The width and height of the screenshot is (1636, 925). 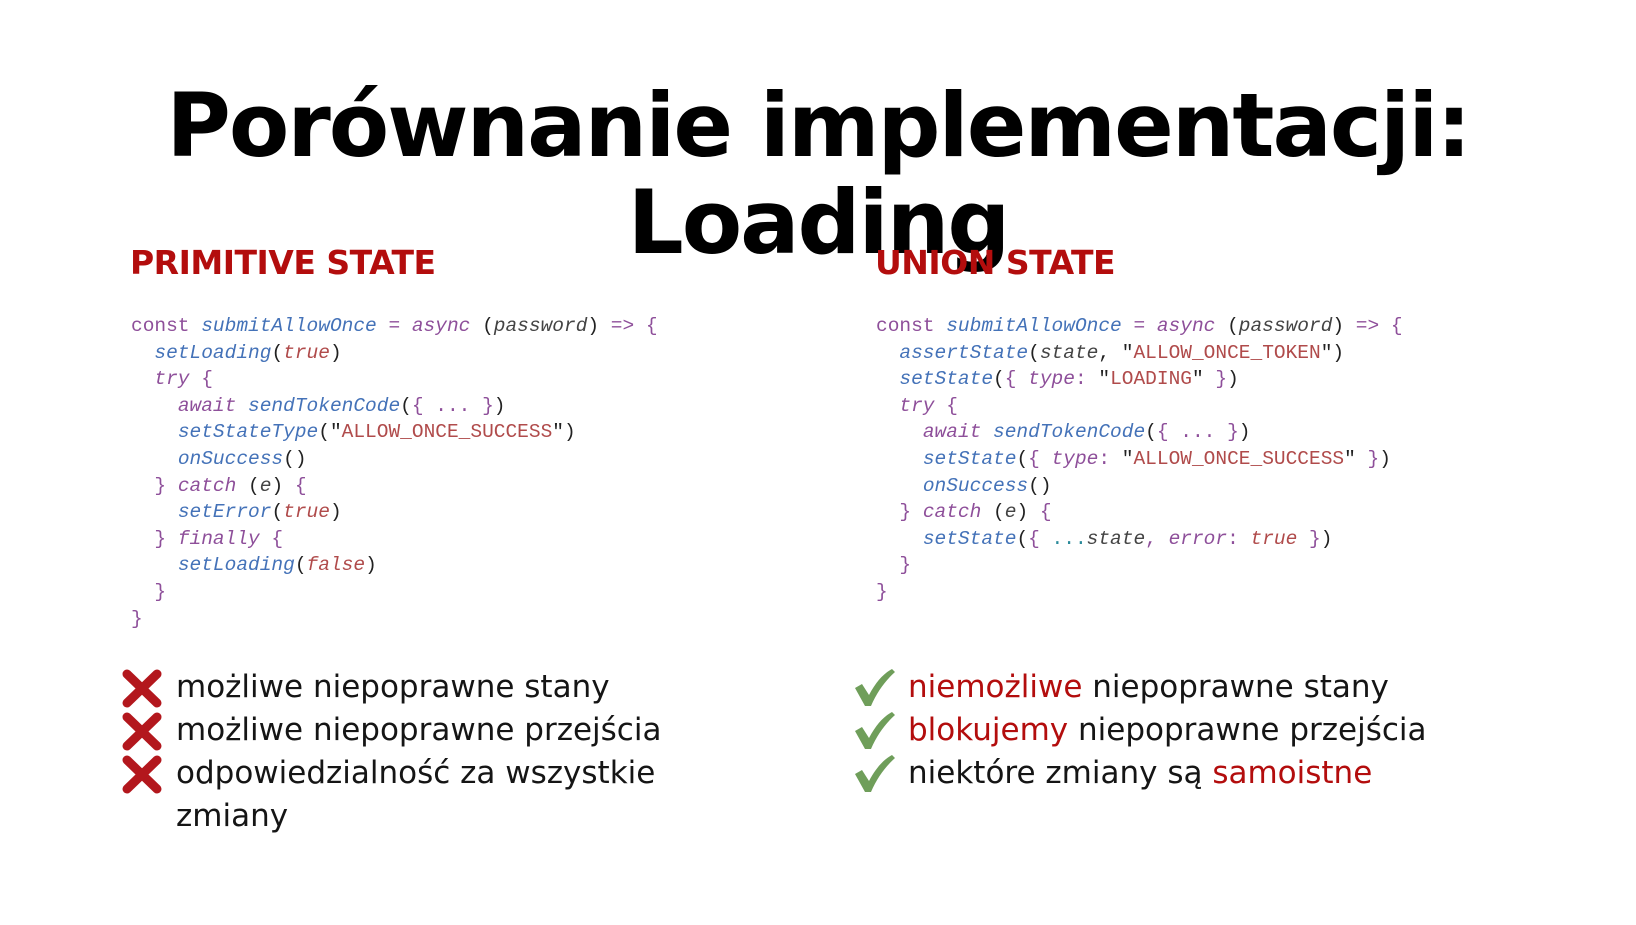 I want to click on code-token: =, so click(x=394, y=326).